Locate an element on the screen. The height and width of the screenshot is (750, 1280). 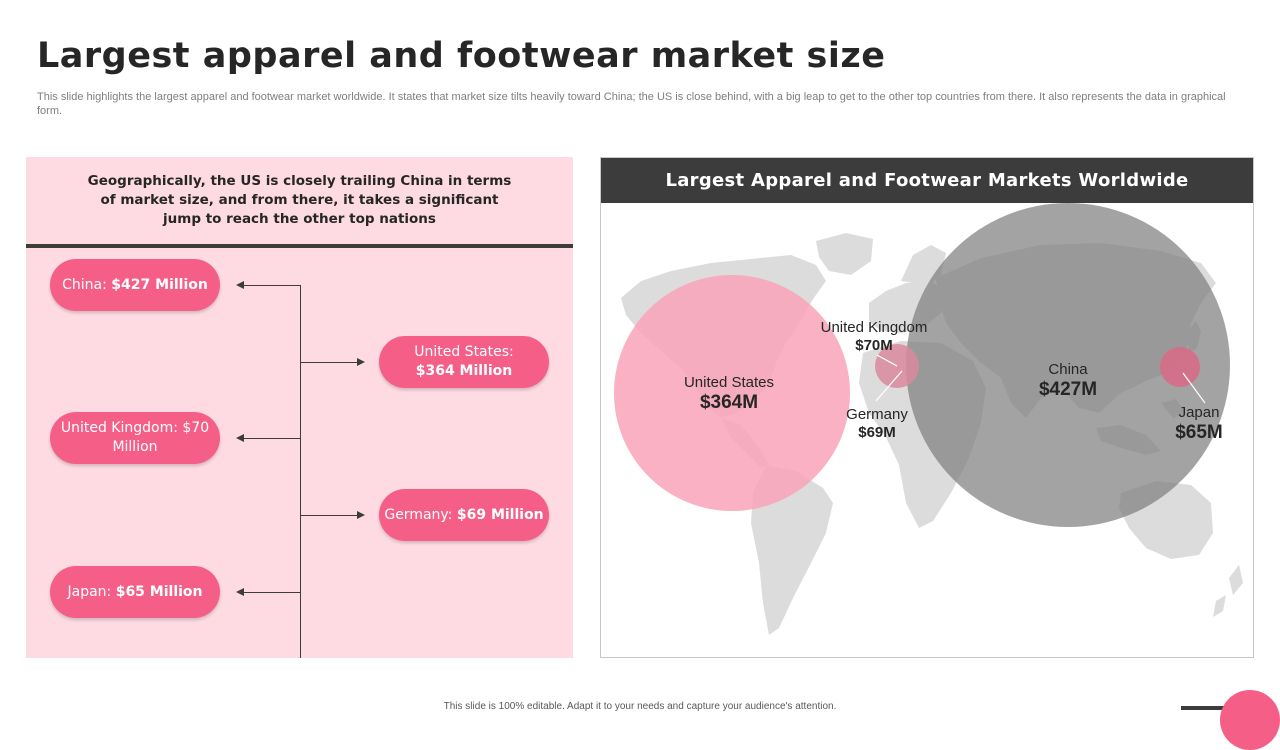
pill-germany-label: Germany: is located at coordinates (418, 514).